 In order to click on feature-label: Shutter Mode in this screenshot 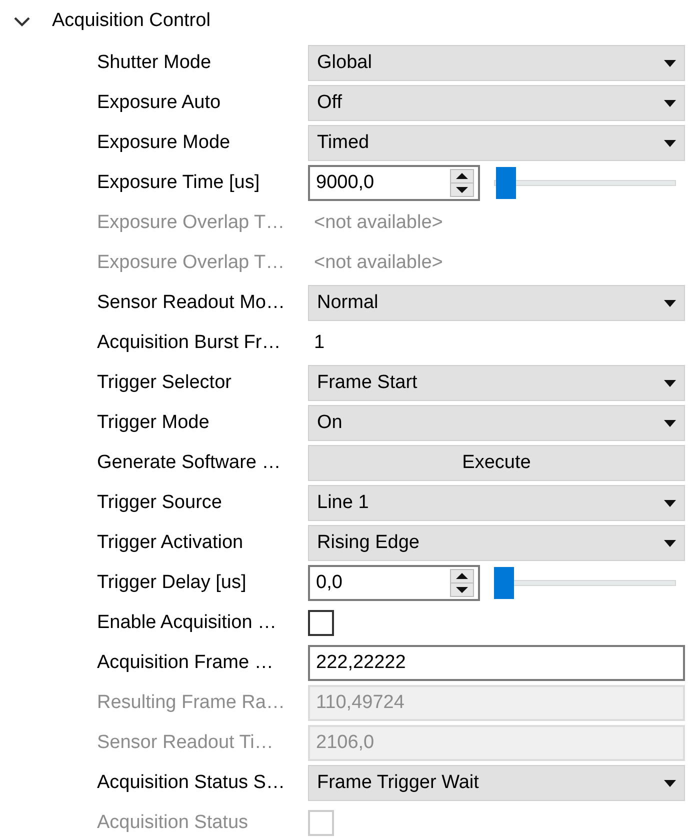, I will do `click(154, 62)`.